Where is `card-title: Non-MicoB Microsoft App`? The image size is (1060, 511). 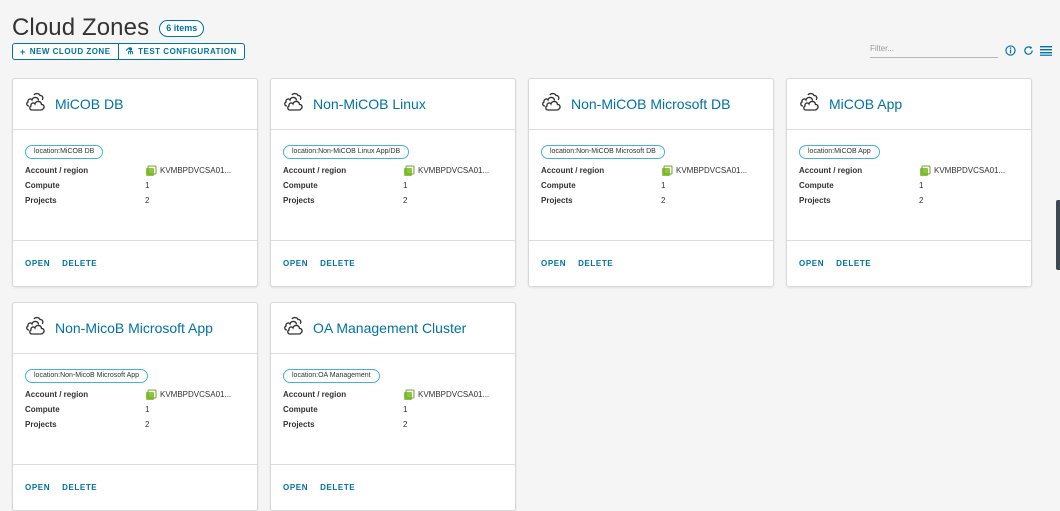 card-title: Non-MicoB Microsoft App is located at coordinates (134, 328).